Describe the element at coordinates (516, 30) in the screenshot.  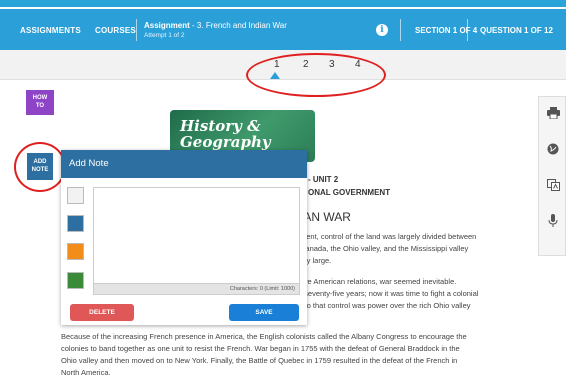
I see `question-indicator: QUESTION 1 OF 12` at that location.